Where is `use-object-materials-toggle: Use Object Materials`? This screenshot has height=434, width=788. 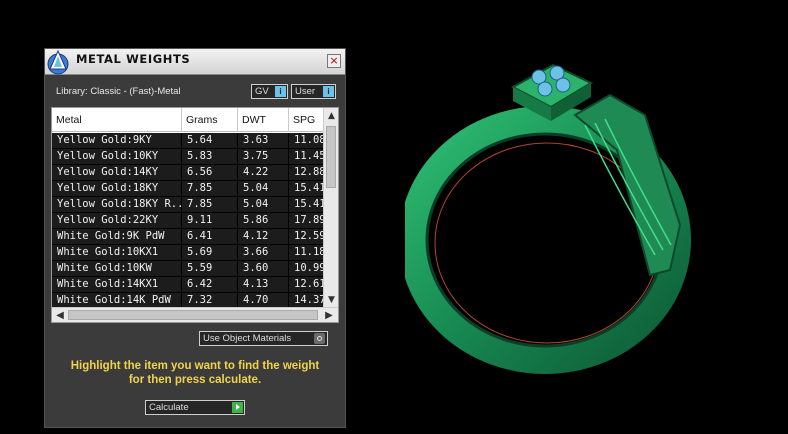 use-object-materials-toggle: Use Object Materials is located at coordinates (263, 338).